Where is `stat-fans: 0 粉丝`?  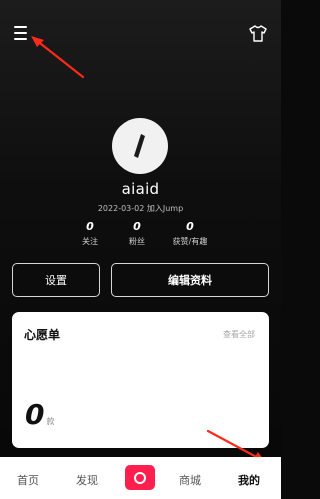 stat-fans: 0 粉丝 is located at coordinates (137, 233).